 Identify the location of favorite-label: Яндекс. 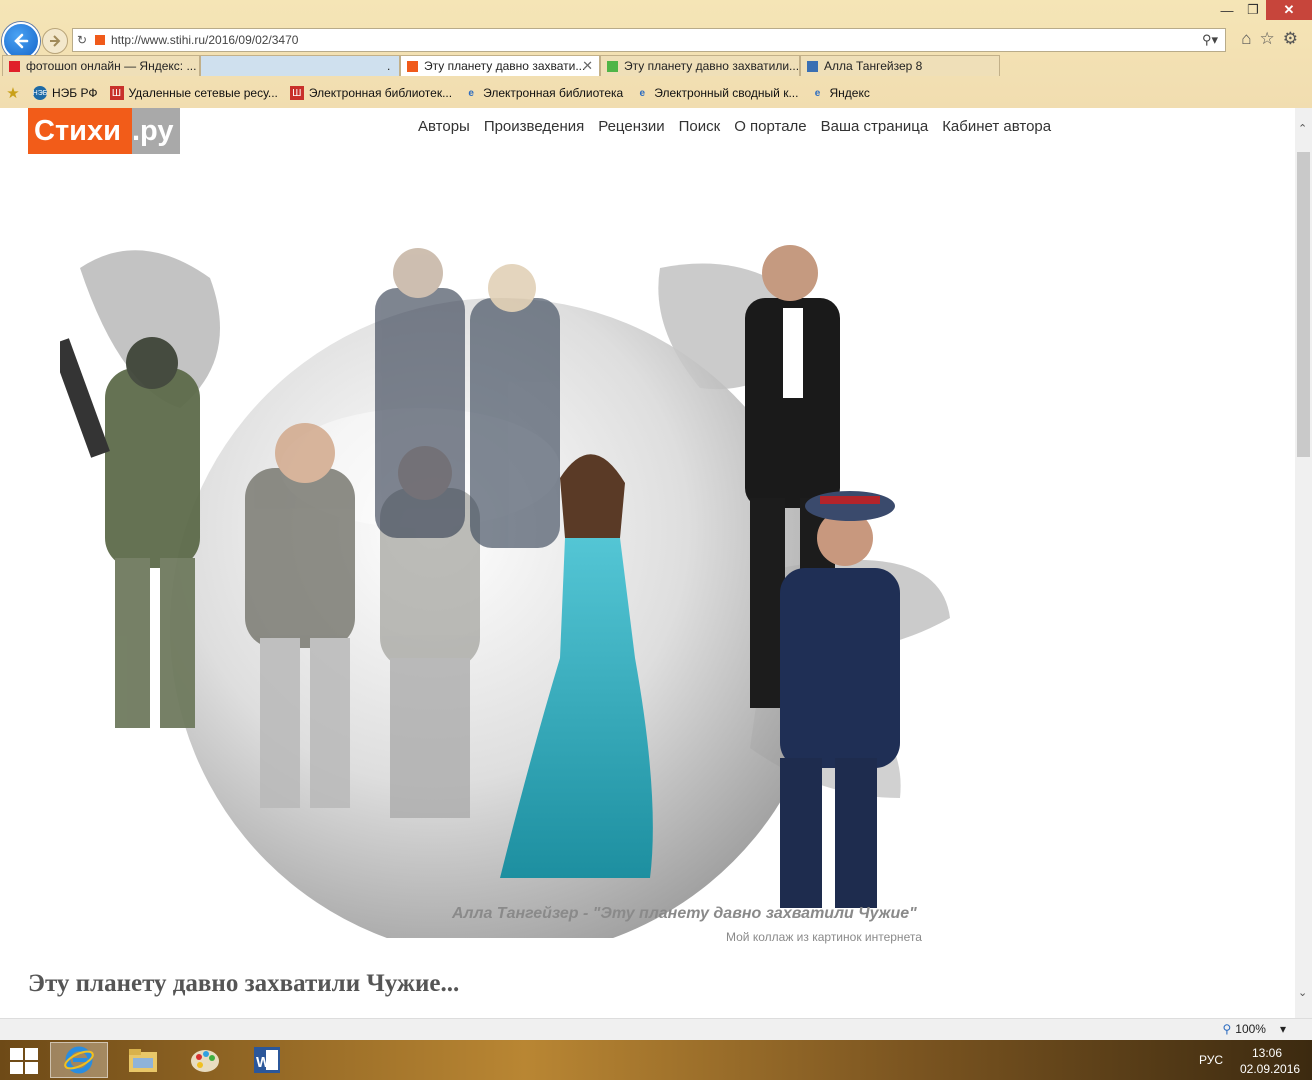
(849, 93).